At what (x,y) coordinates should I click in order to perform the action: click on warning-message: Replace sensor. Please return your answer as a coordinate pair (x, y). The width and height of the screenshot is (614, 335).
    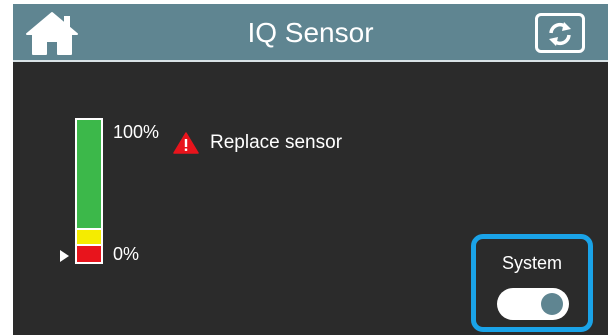
    Looking at the image, I should click on (276, 142).